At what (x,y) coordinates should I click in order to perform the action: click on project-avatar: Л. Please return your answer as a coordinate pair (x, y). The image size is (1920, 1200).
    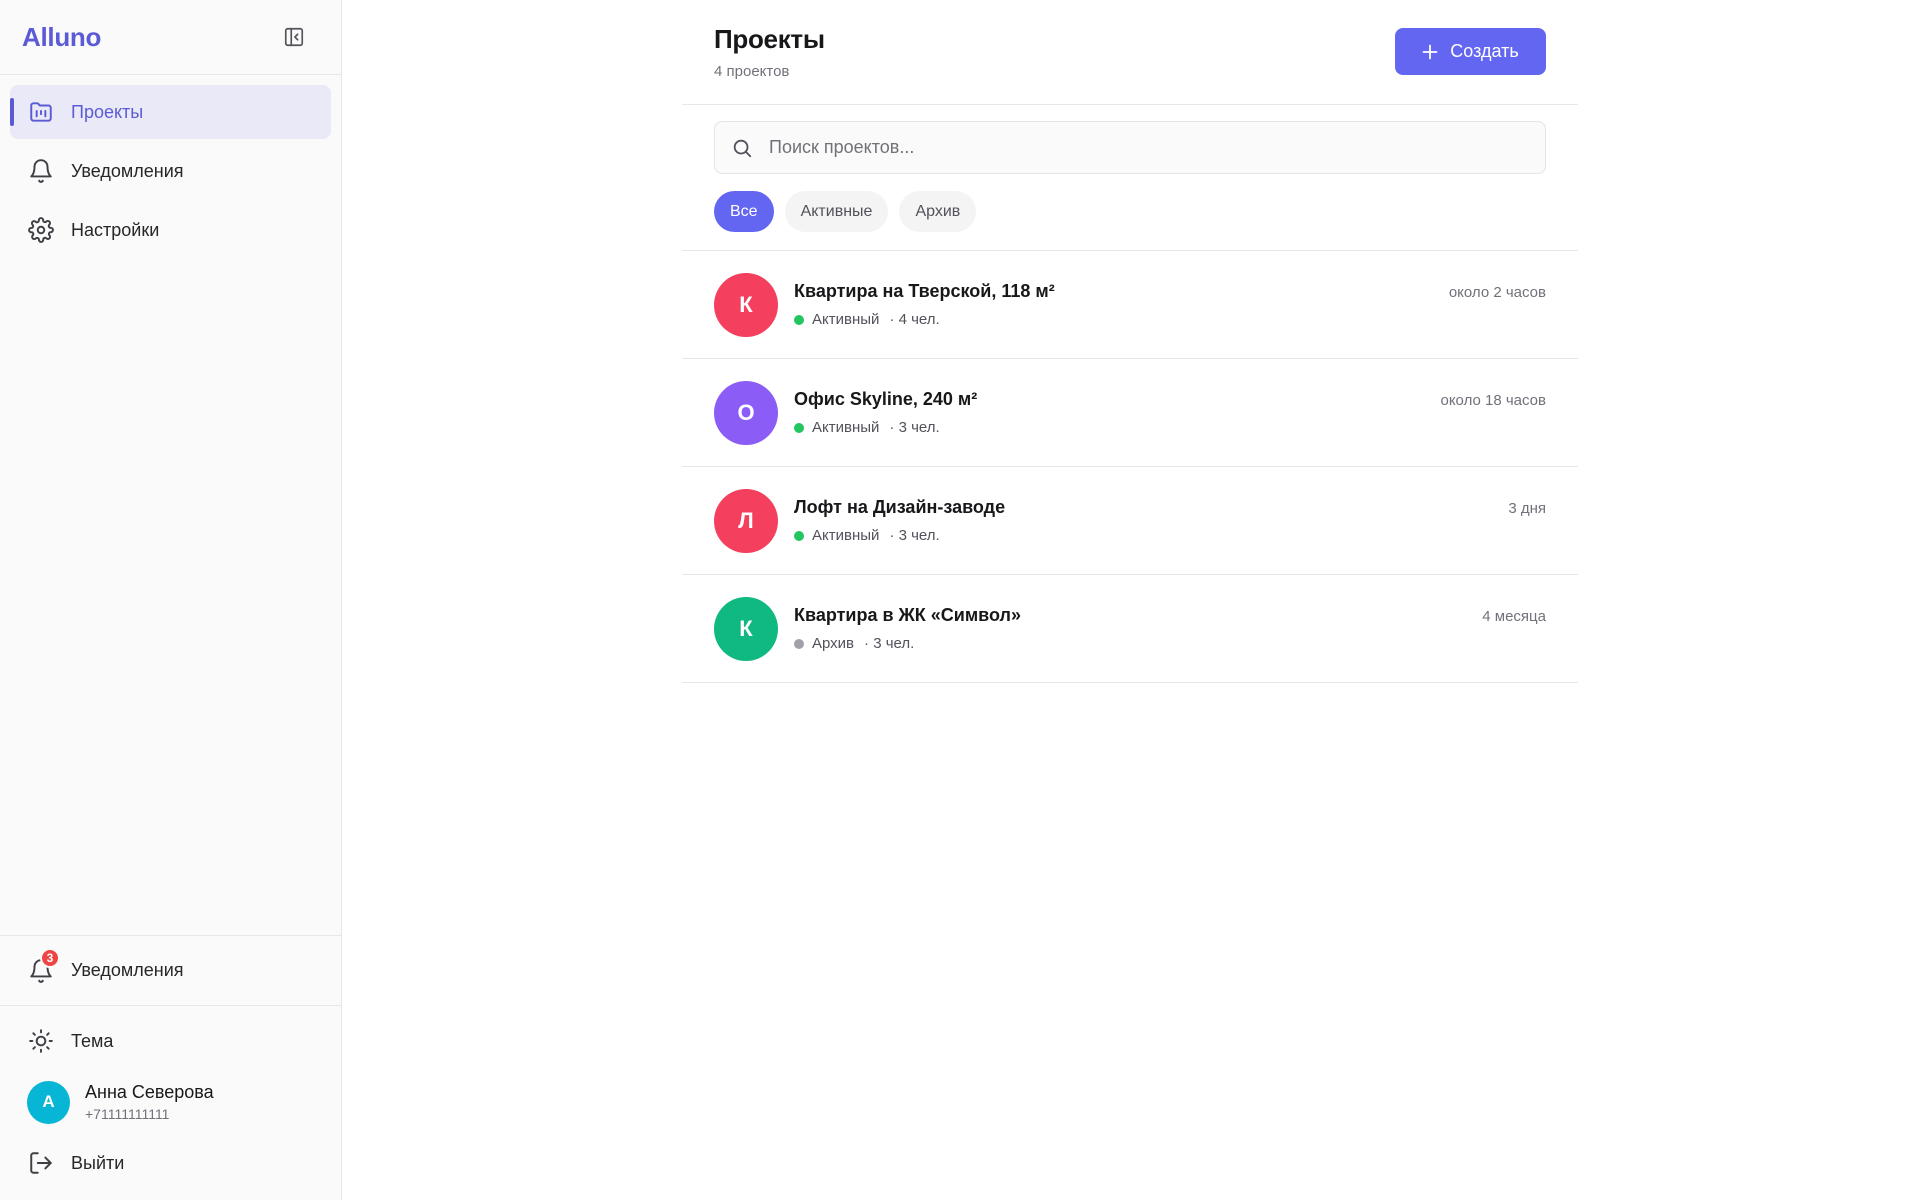
    Looking at the image, I should click on (746, 520).